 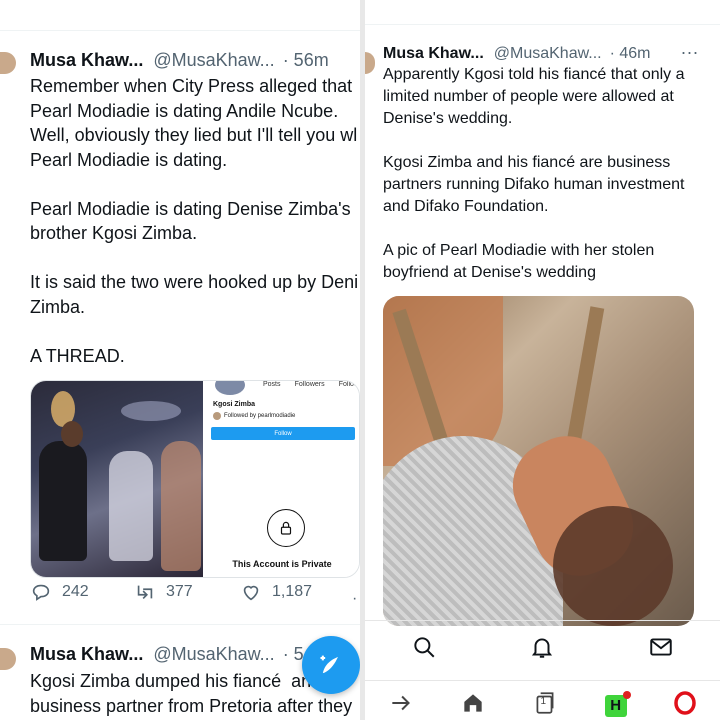 I want to click on search-icon, so click(x=424, y=649).